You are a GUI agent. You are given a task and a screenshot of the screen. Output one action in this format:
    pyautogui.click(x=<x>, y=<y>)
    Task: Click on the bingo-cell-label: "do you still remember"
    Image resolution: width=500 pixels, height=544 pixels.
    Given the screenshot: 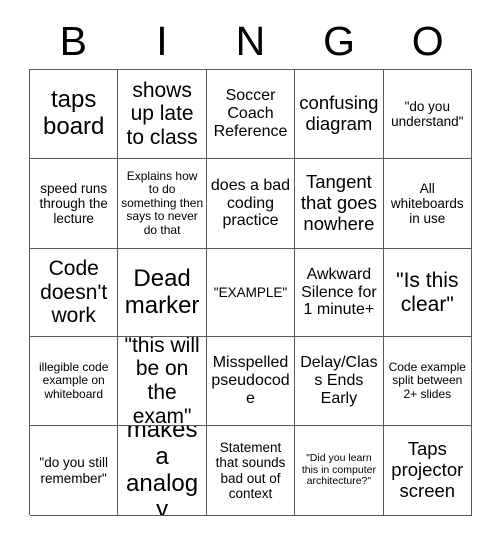 What is the action you would take?
    pyautogui.click(x=73, y=470)
    